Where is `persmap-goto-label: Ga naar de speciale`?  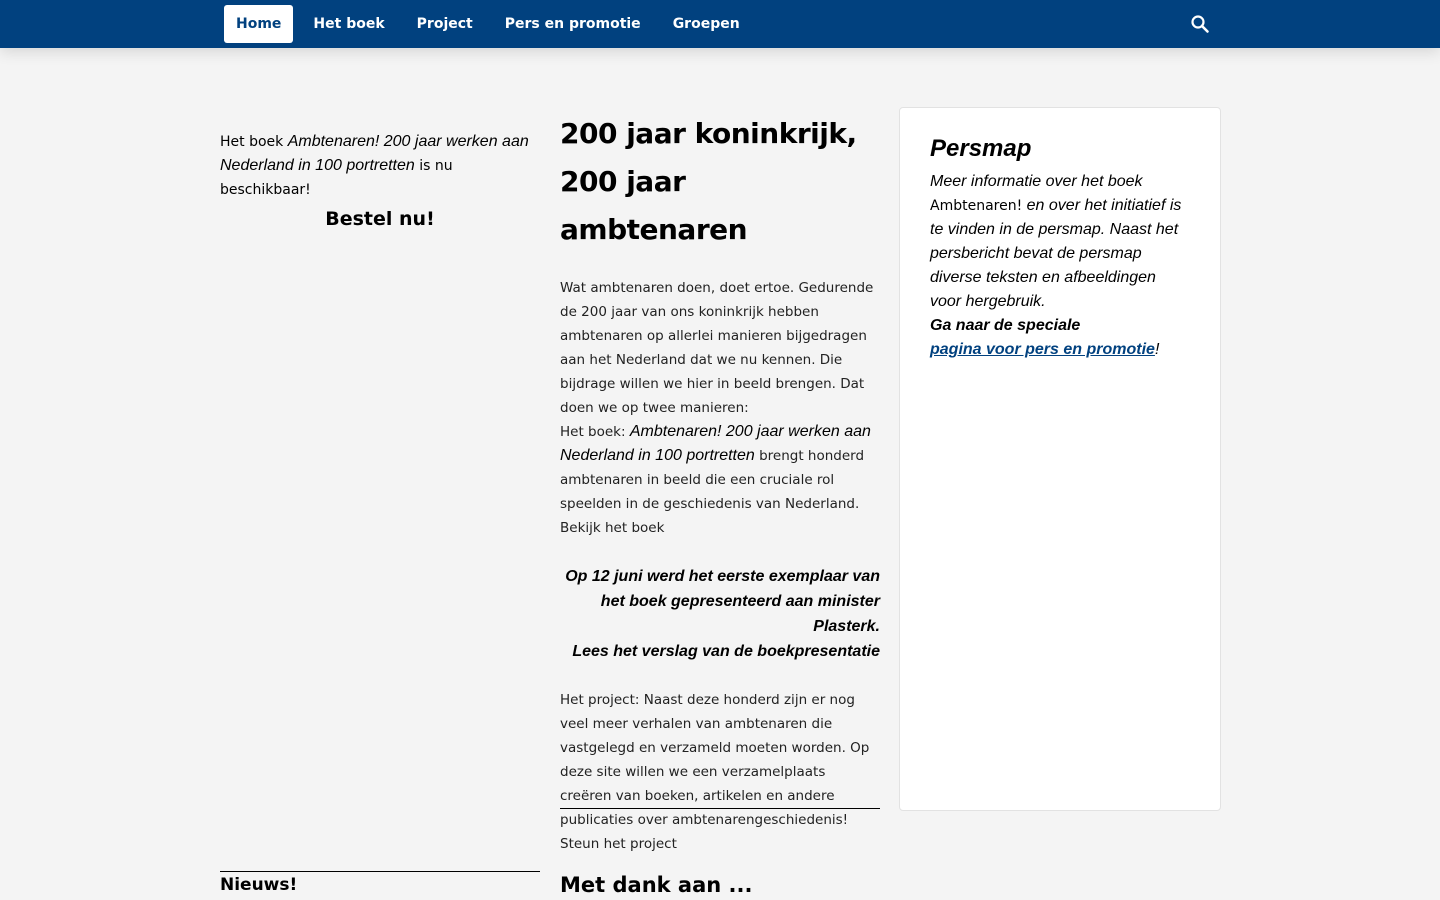 persmap-goto-label: Ga naar de speciale is located at coordinates (1005, 325).